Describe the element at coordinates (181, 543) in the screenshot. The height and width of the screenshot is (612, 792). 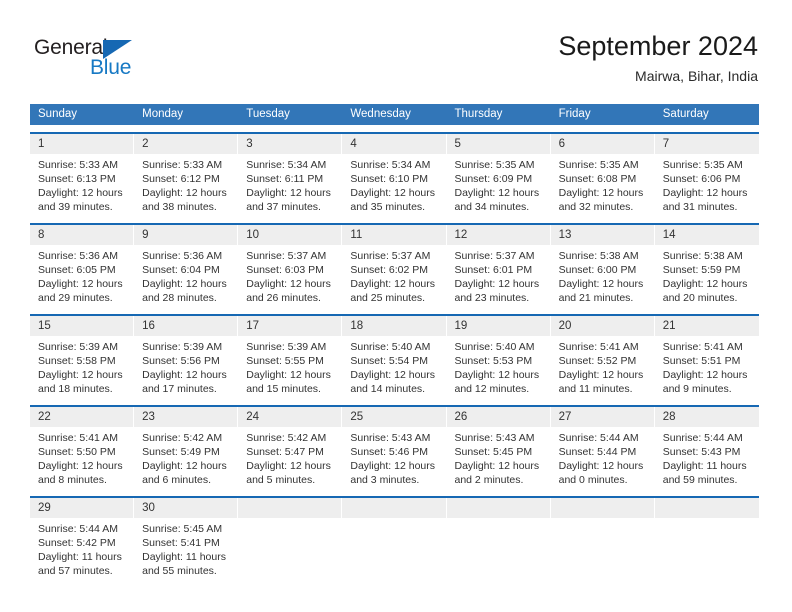
I see `sunset-text: Sunset: 5:41 PM` at that location.